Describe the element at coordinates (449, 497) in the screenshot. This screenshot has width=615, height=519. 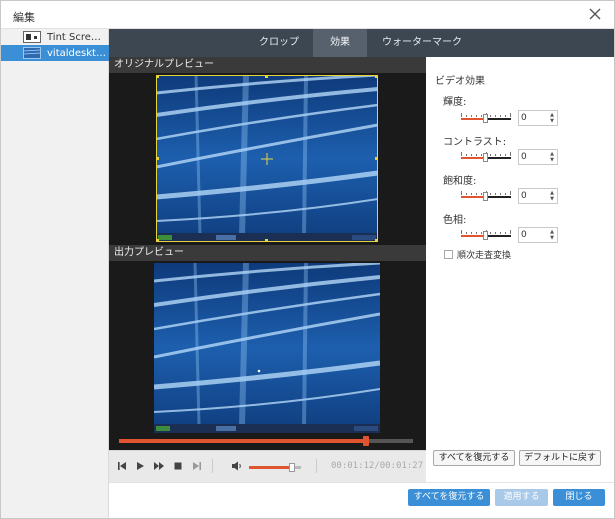
I see `restore-all-button: すべてを復元する` at that location.